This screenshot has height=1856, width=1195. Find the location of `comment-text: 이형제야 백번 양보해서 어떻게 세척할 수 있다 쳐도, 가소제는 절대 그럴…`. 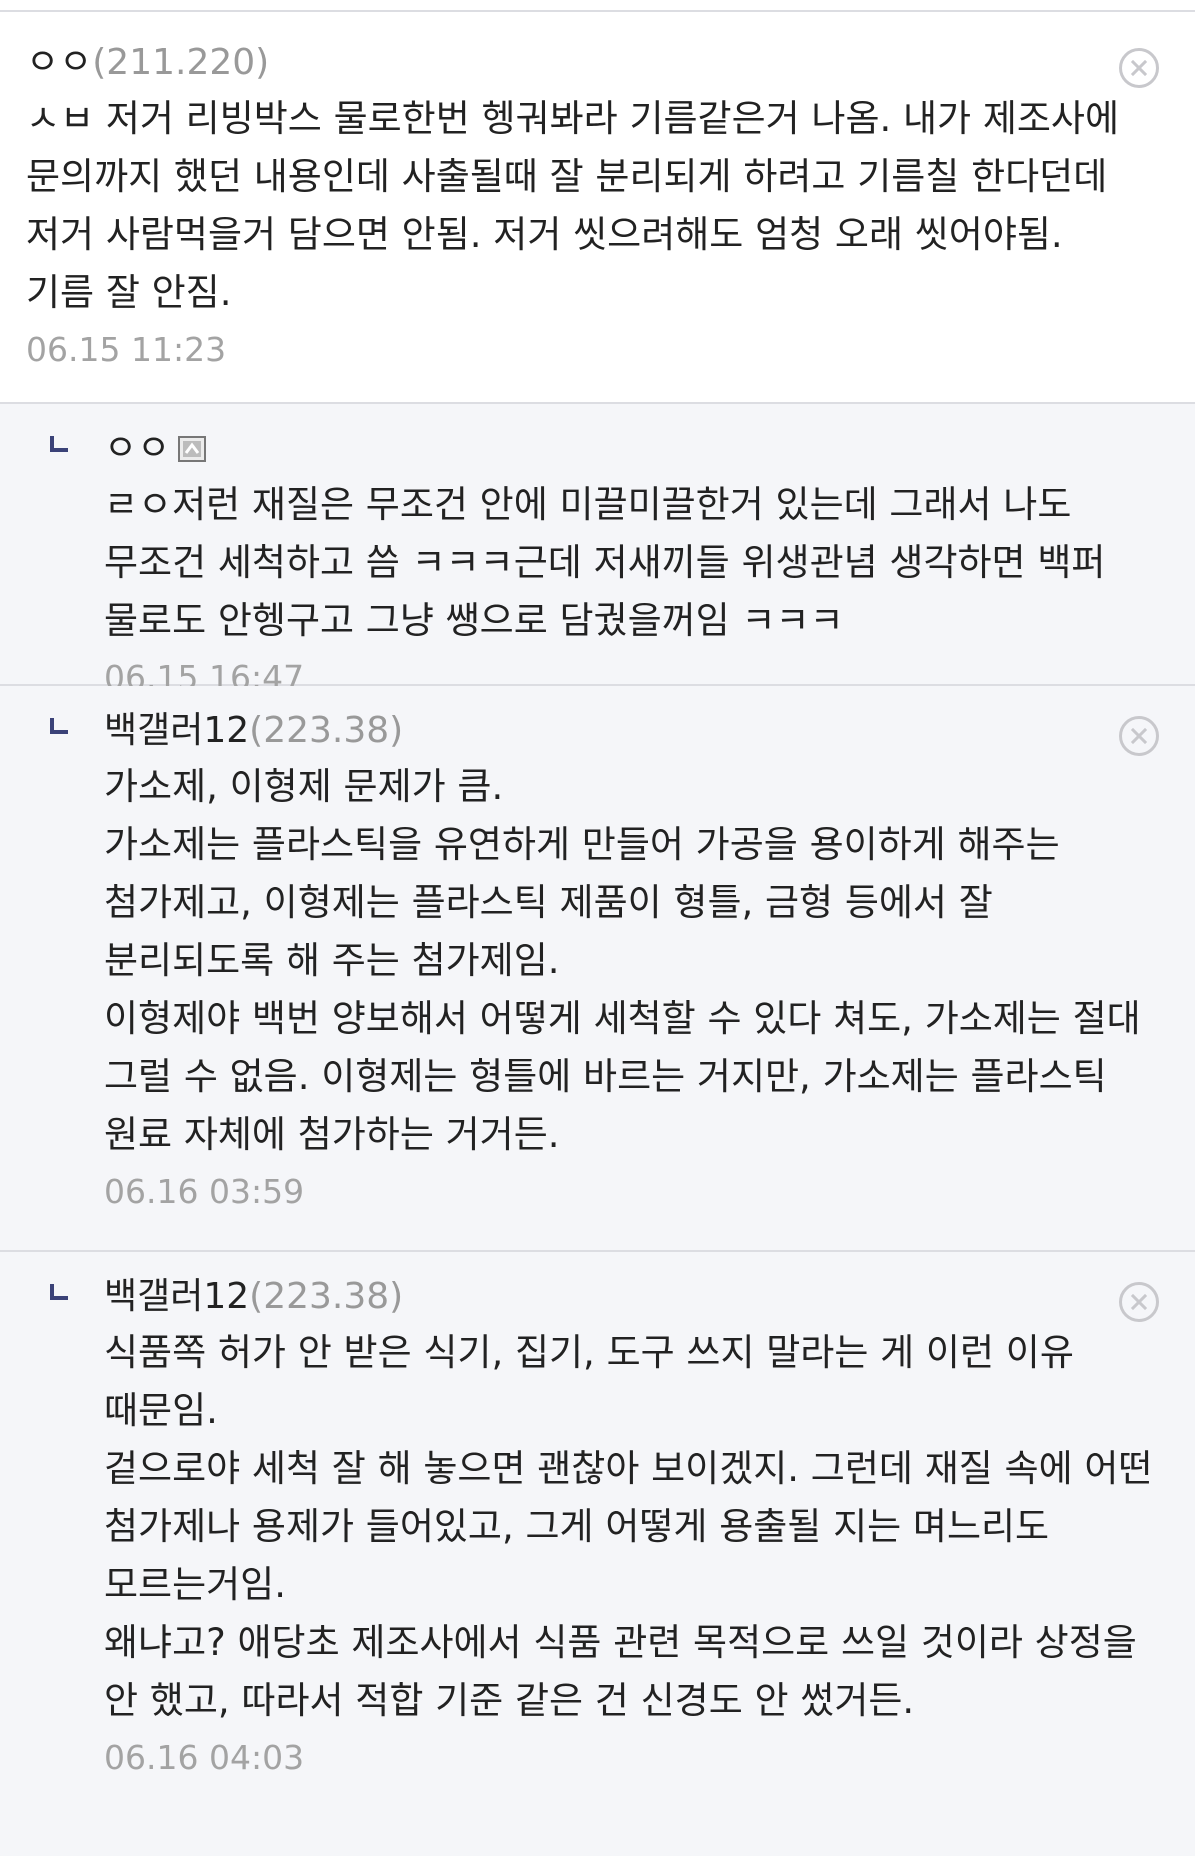

comment-text: 이형제야 백번 양보해서 어떻게 세척할 수 있다 쳐도, 가소제는 절대 그럴… is located at coordinates (622, 1076).